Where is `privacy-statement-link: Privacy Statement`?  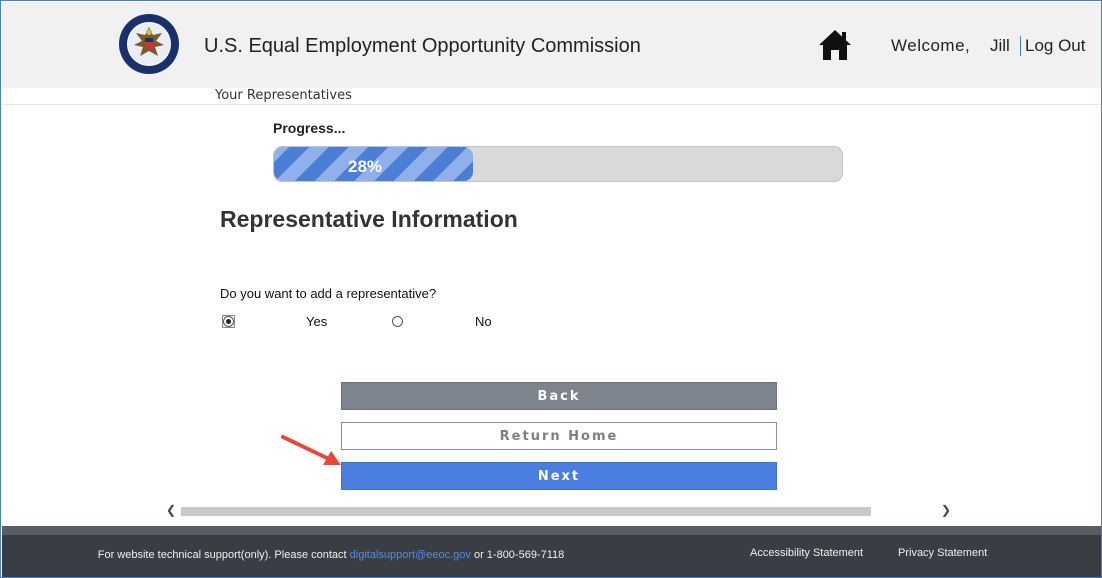
privacy-statement-link: Privacy Statement is located at coordinates (942, 553).